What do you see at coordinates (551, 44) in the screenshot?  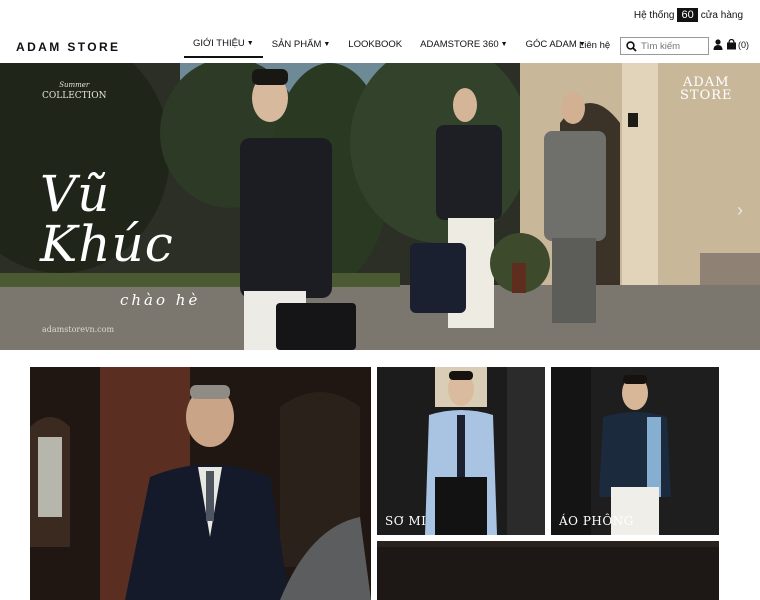 I see `nav-item-label: GÓC ADAM` at bounding box center [551, 44].